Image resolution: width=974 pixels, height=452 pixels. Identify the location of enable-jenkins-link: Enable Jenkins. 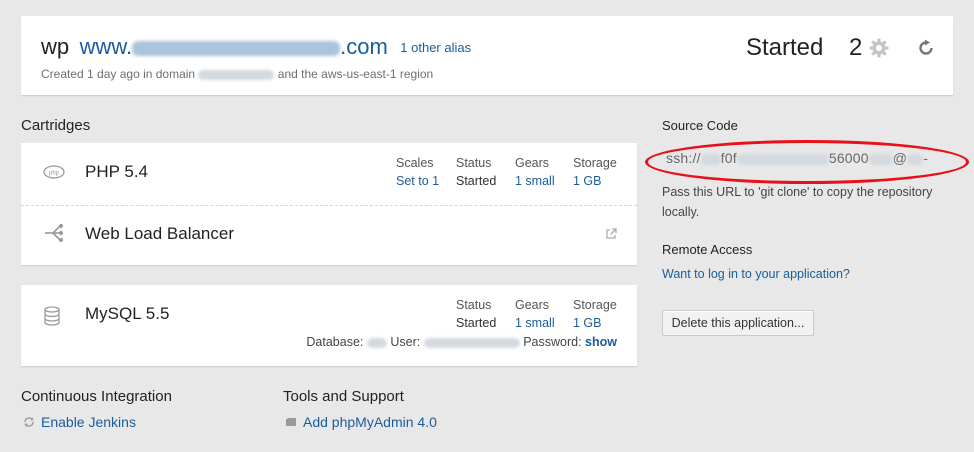
(79, 422).